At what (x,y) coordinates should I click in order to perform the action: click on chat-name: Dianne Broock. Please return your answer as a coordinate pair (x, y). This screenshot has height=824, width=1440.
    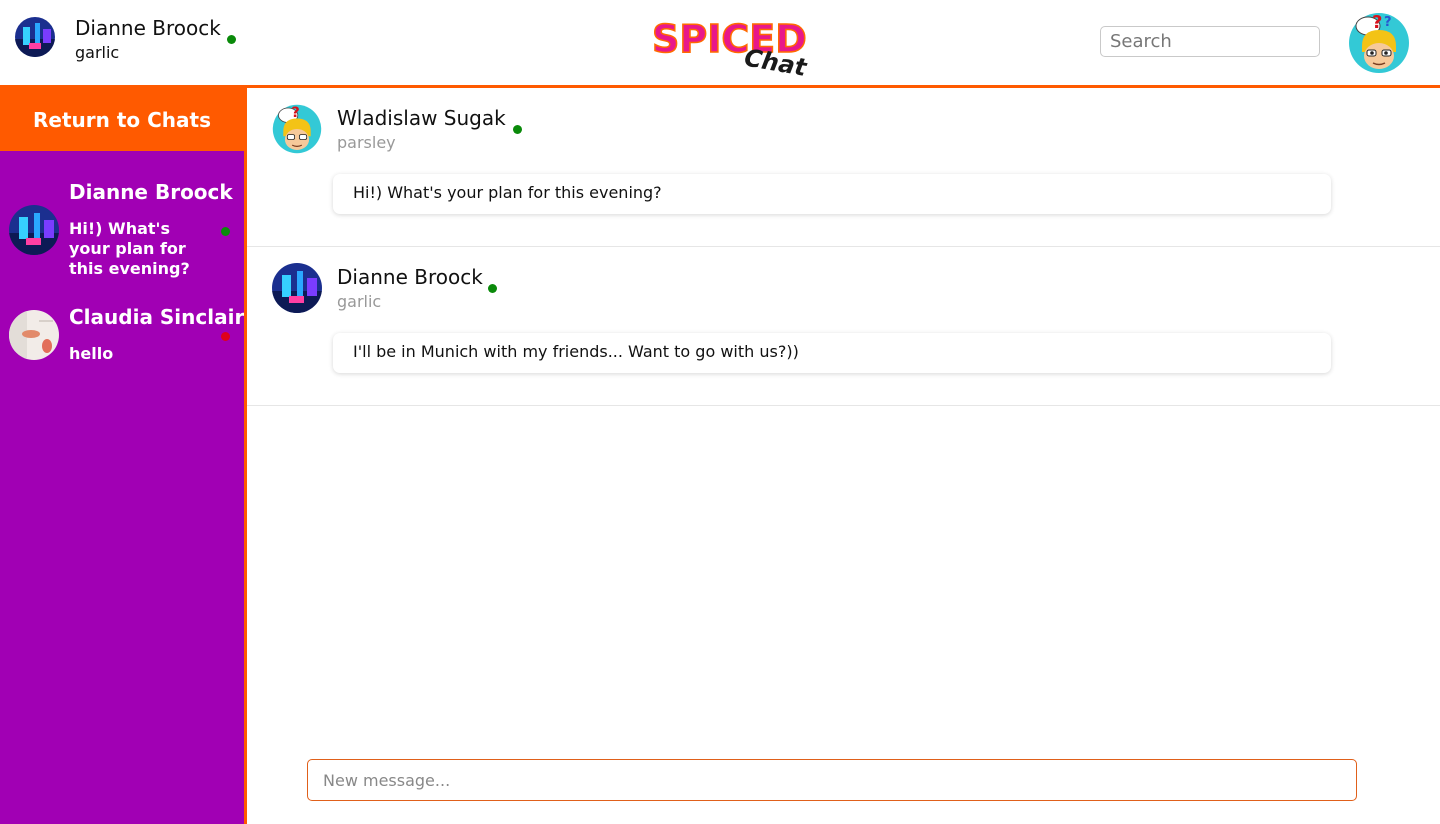
    Looking at the image, I should click on (151, 192).